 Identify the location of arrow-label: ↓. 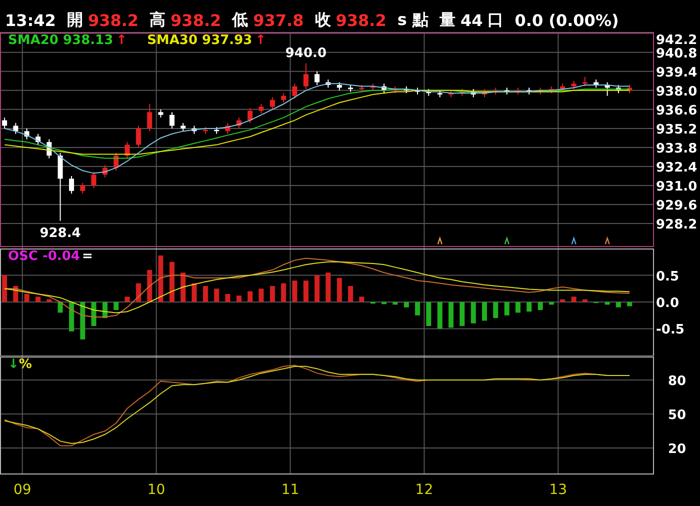
(13, 364).